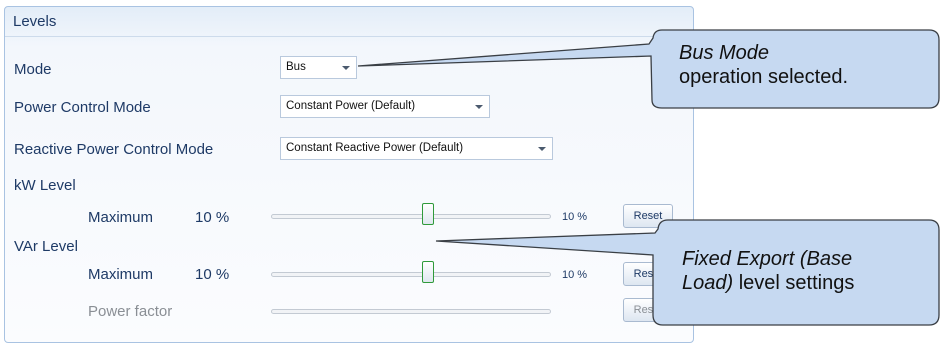 This screenshot has height=345, width=940. What do you see at coordinates (764, 77) in the screenshot?
I see `callout-bus-mode-rest: operation selected.` at bounding box center [764, 77].